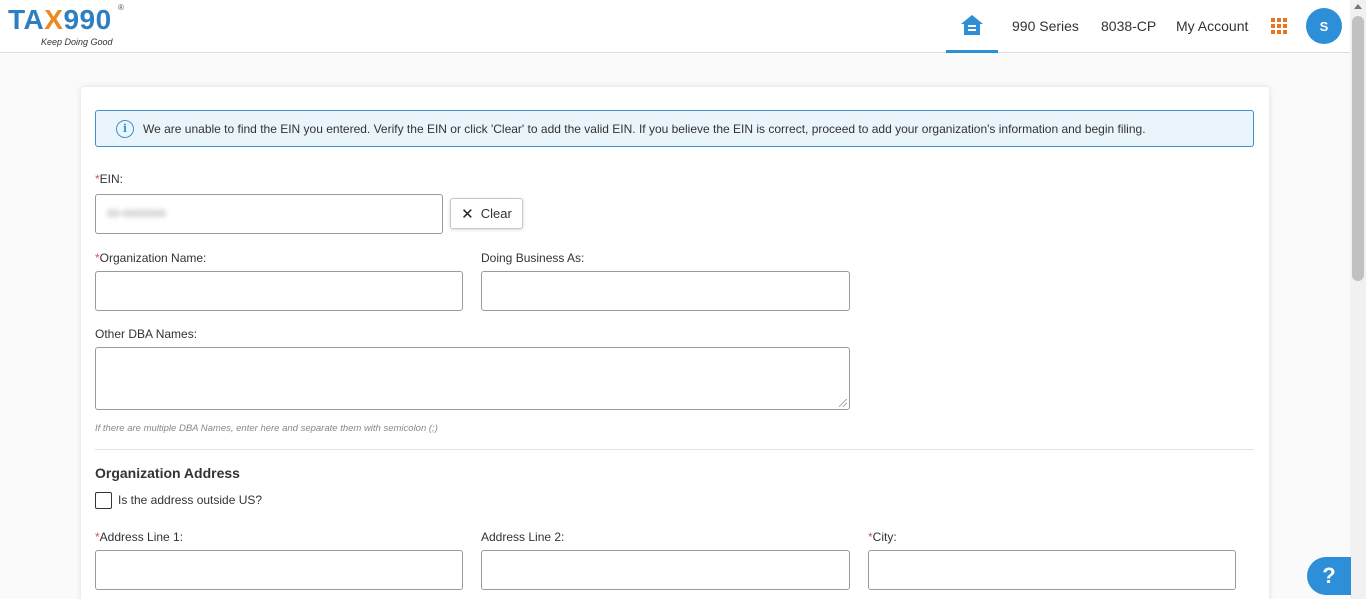  What do you see at coordinates (533, 258) in the screenshot?
I see `doing-business-as-label: Doing Business As:` at bounding box center [533, 258].